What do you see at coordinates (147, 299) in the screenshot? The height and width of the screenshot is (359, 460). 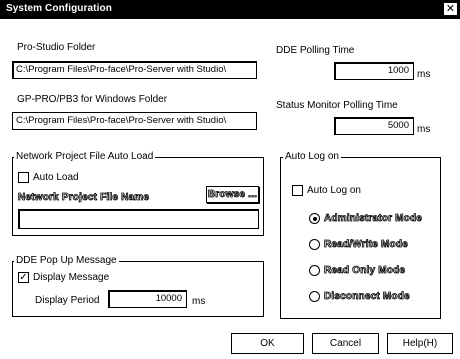 I see `display-period-input: 10000` at bounding box center [147, 299].